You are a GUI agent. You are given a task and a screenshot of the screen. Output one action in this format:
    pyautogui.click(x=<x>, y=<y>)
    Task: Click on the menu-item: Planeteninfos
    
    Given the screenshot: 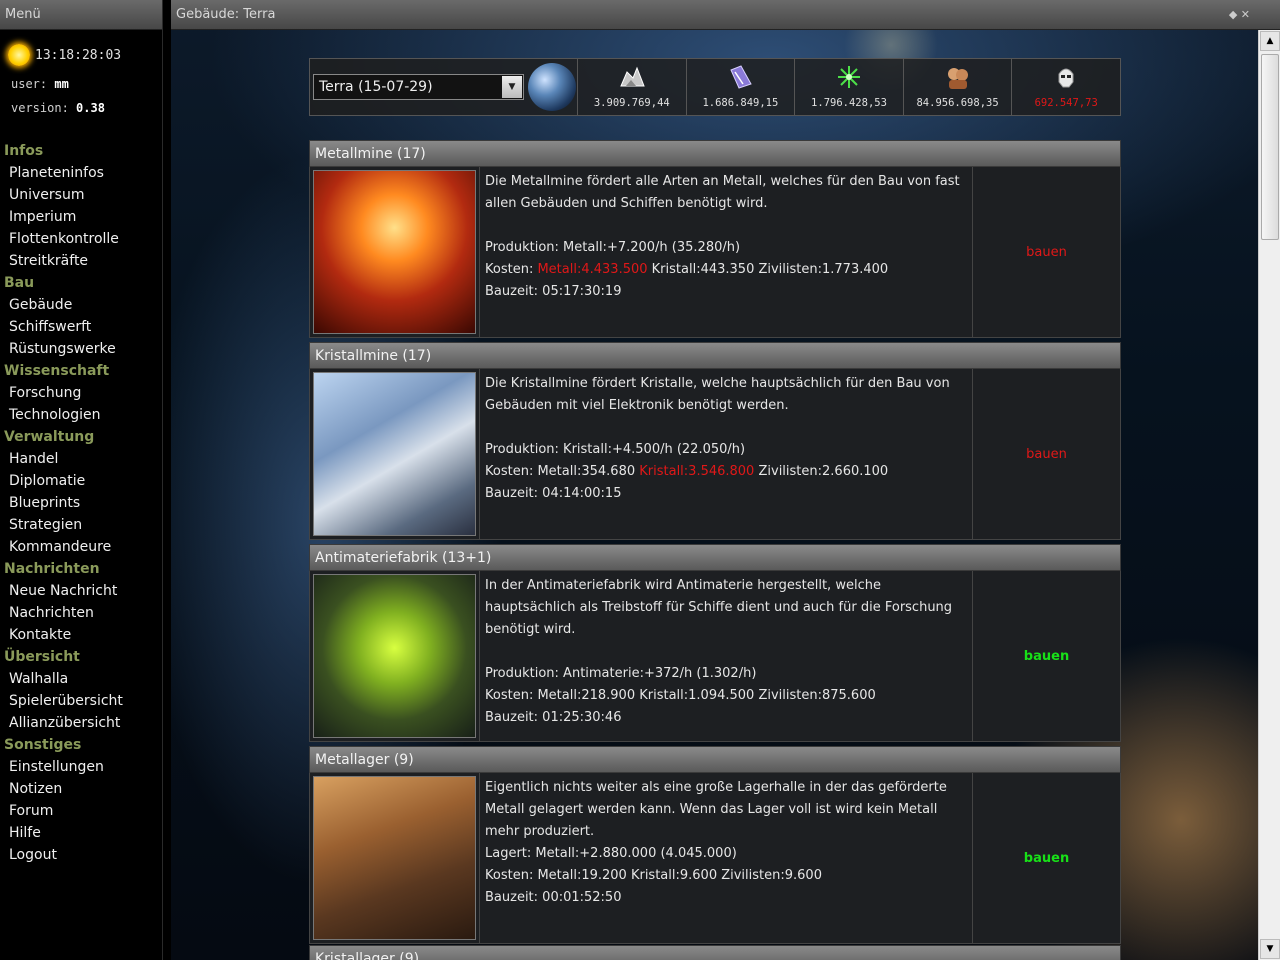 What is the action you would take?
    pyautogui.click(x=81, y=173)
    